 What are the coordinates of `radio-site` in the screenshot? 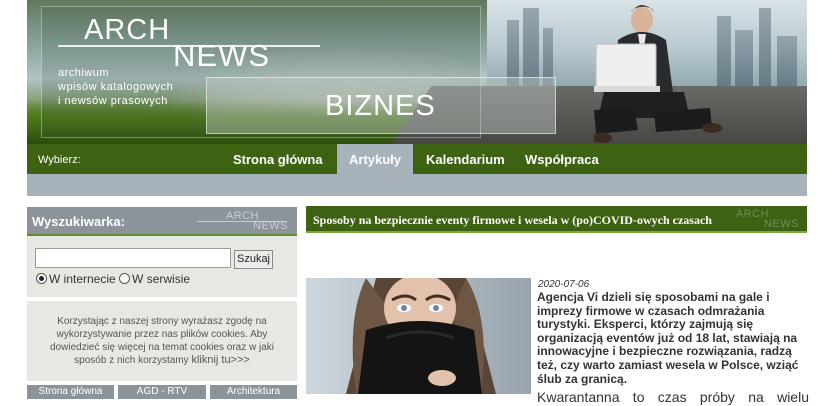 It's located at (125, 278).